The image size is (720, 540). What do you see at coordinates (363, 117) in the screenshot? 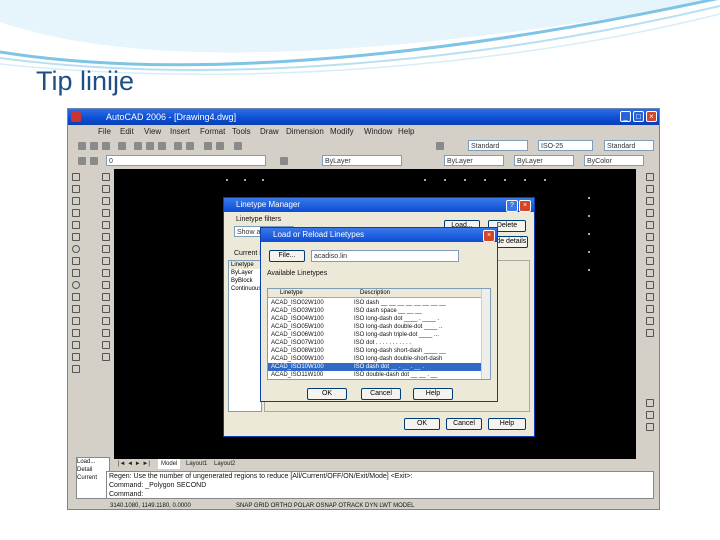
I see `window-titlebar: AutoCAD 2006 - [Drawing4.dwg] _ □ ×` at bounding box center [363, 117].